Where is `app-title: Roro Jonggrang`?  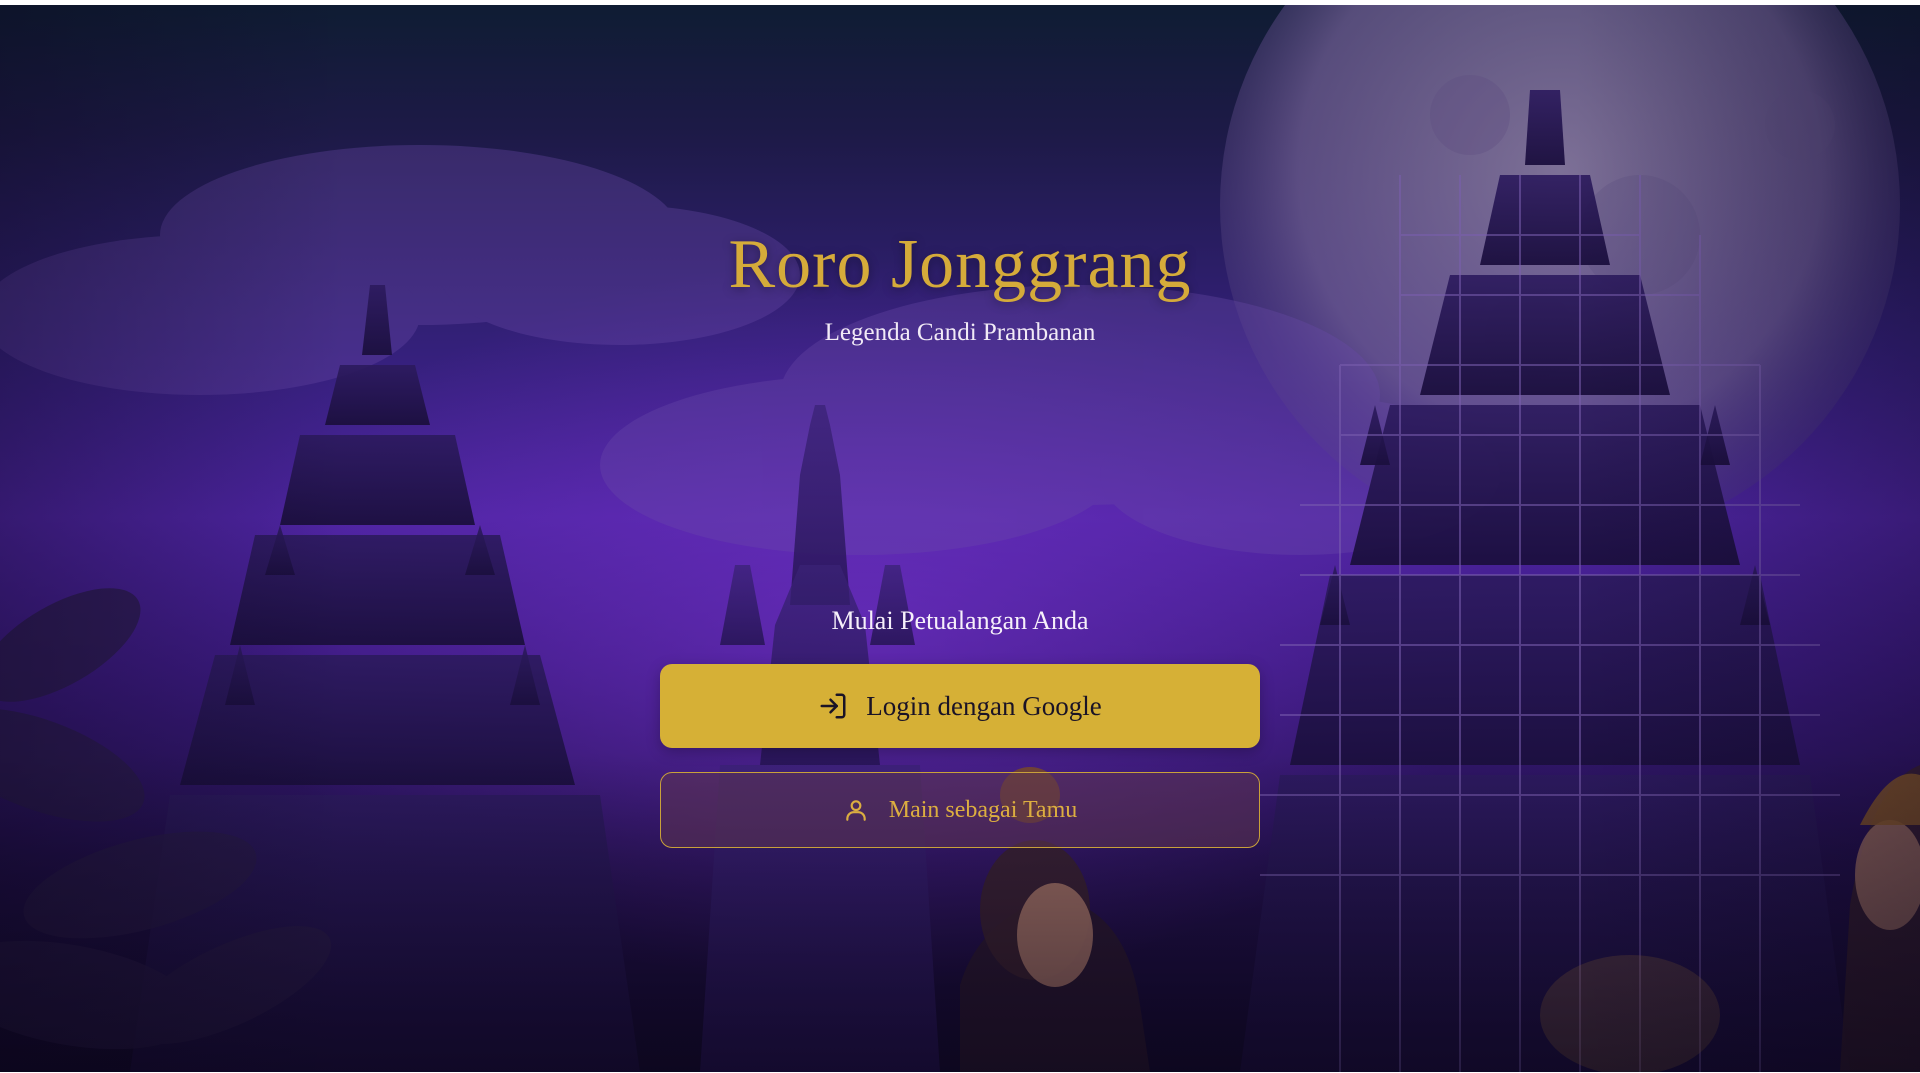 app-title: Roro Jonggrang is located at coordinates (960, 264).